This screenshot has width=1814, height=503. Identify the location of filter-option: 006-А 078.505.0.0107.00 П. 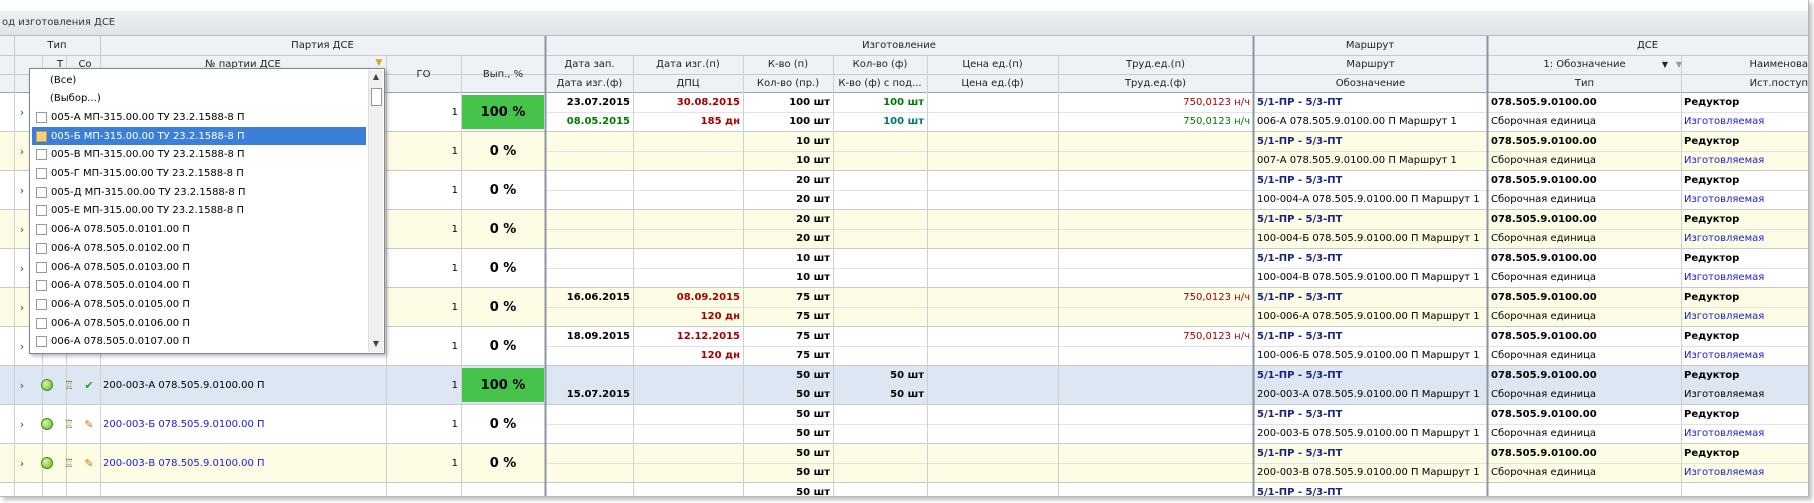
(199, 342).